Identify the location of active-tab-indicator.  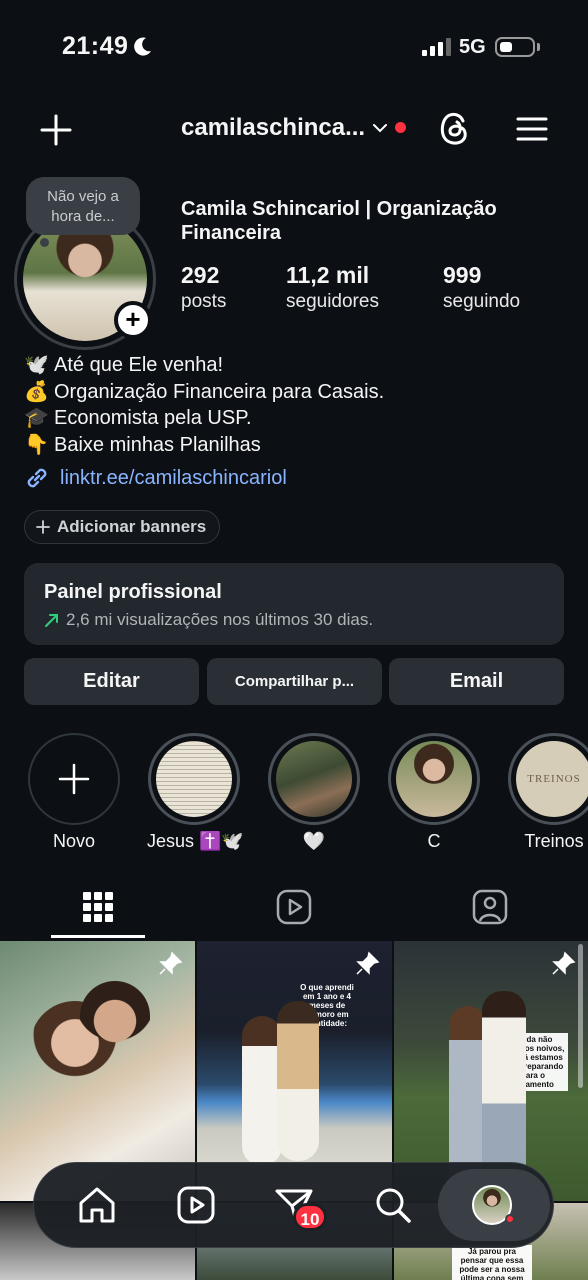
(98, 936).